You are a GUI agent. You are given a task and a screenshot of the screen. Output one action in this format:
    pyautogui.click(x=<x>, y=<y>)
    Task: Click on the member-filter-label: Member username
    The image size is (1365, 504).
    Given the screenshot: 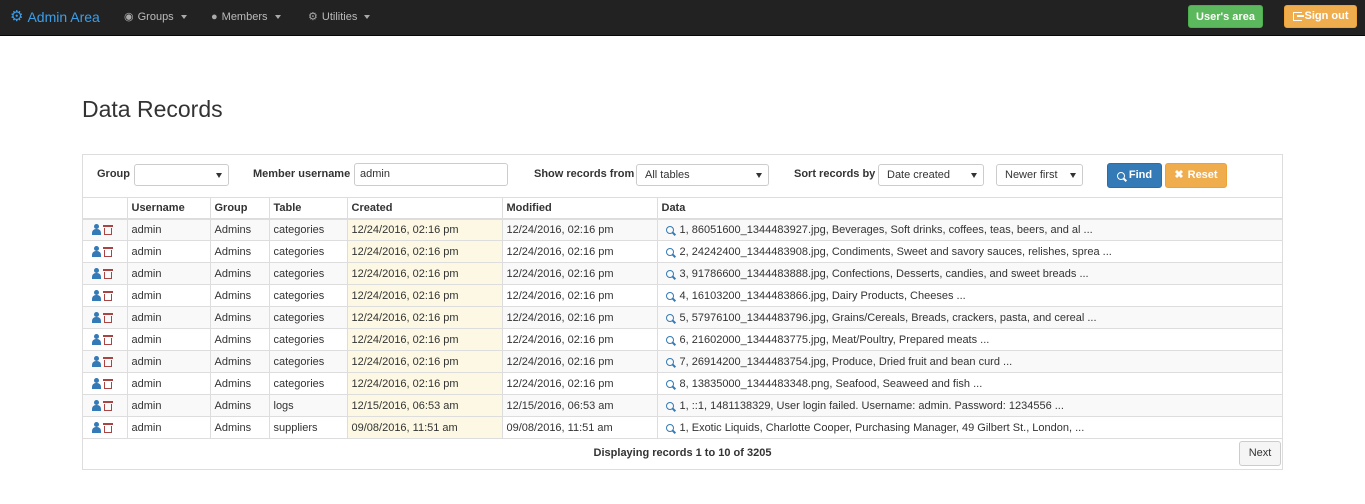 What is the action you would take?
    pyautogui.click(x=302, y=174)
    